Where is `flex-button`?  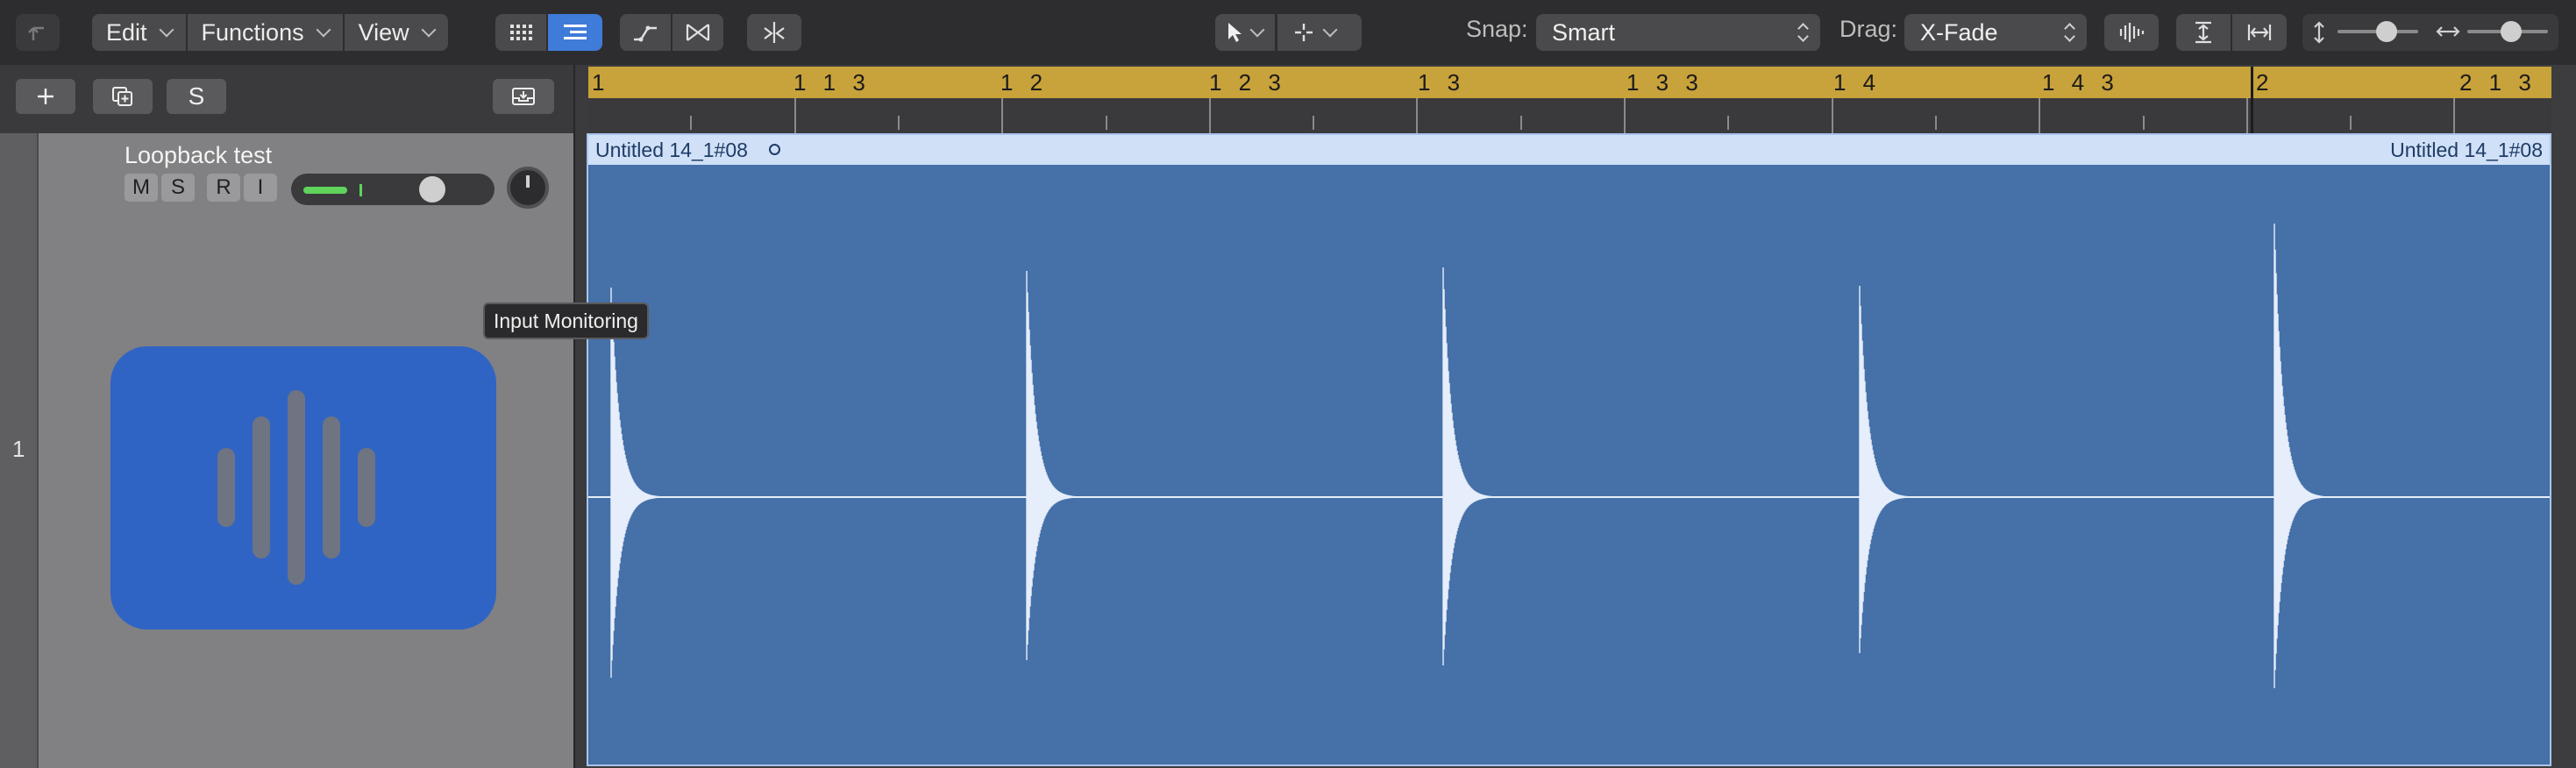
flex-button is located at coordinates (697, 32).